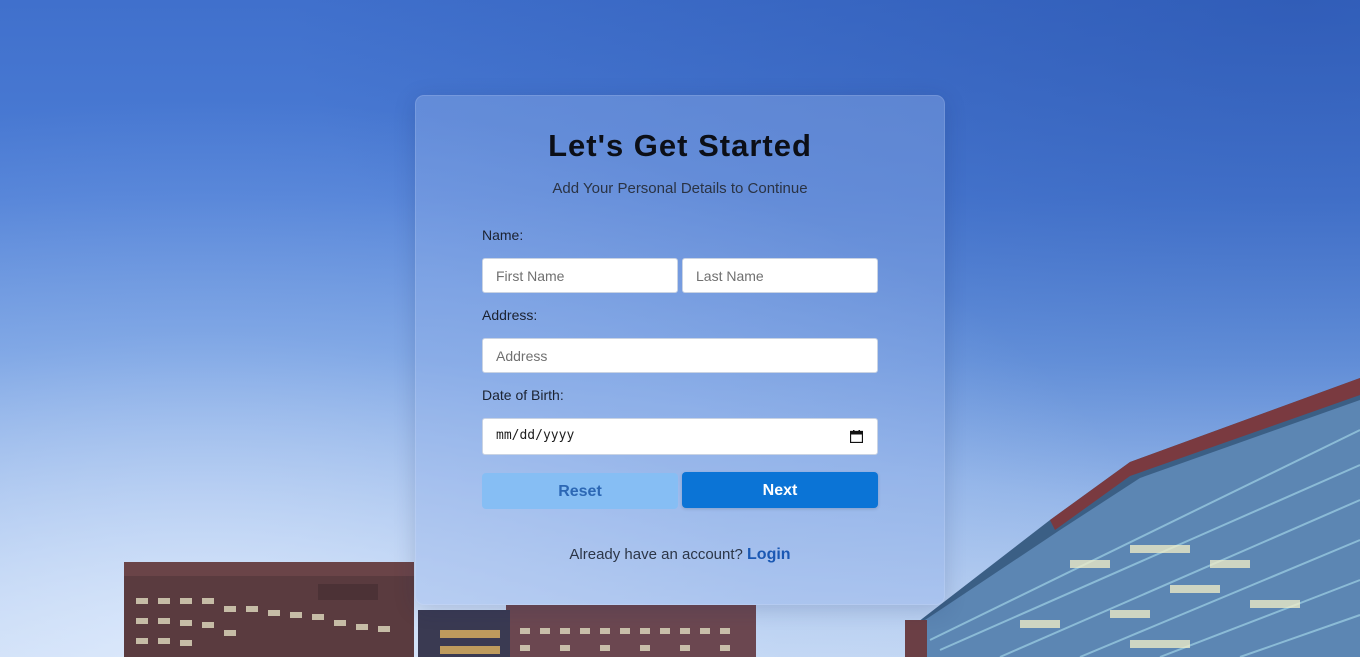  I want to click on last-name-input, so click(780, 275).